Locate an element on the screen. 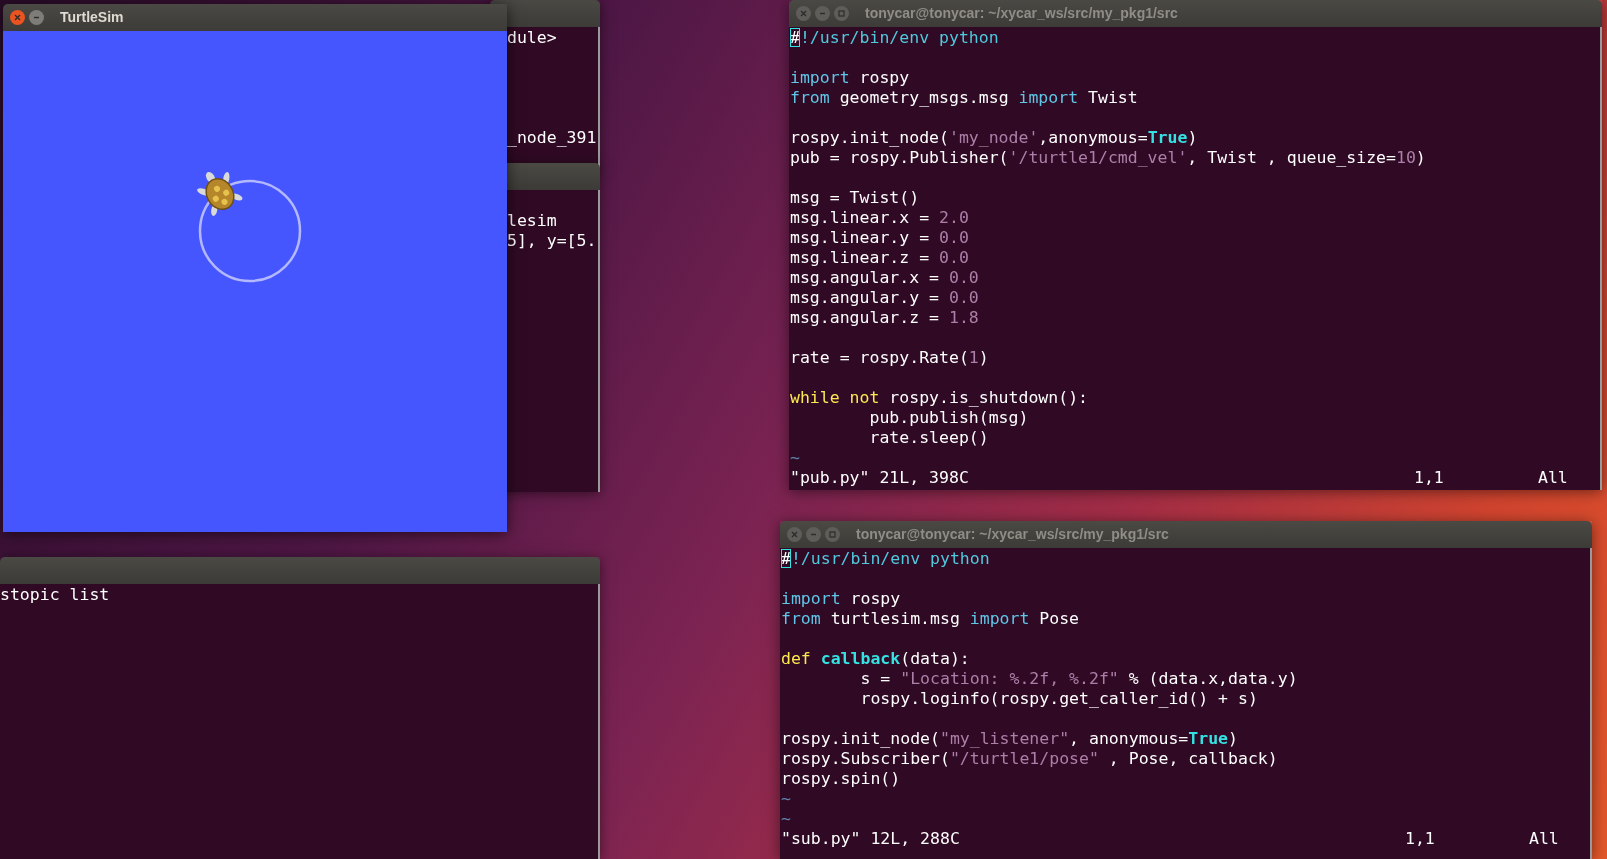  code-line: rospy.loginfo(rospy.get_caller_id() + s) is located at coordinates (1058, 699).